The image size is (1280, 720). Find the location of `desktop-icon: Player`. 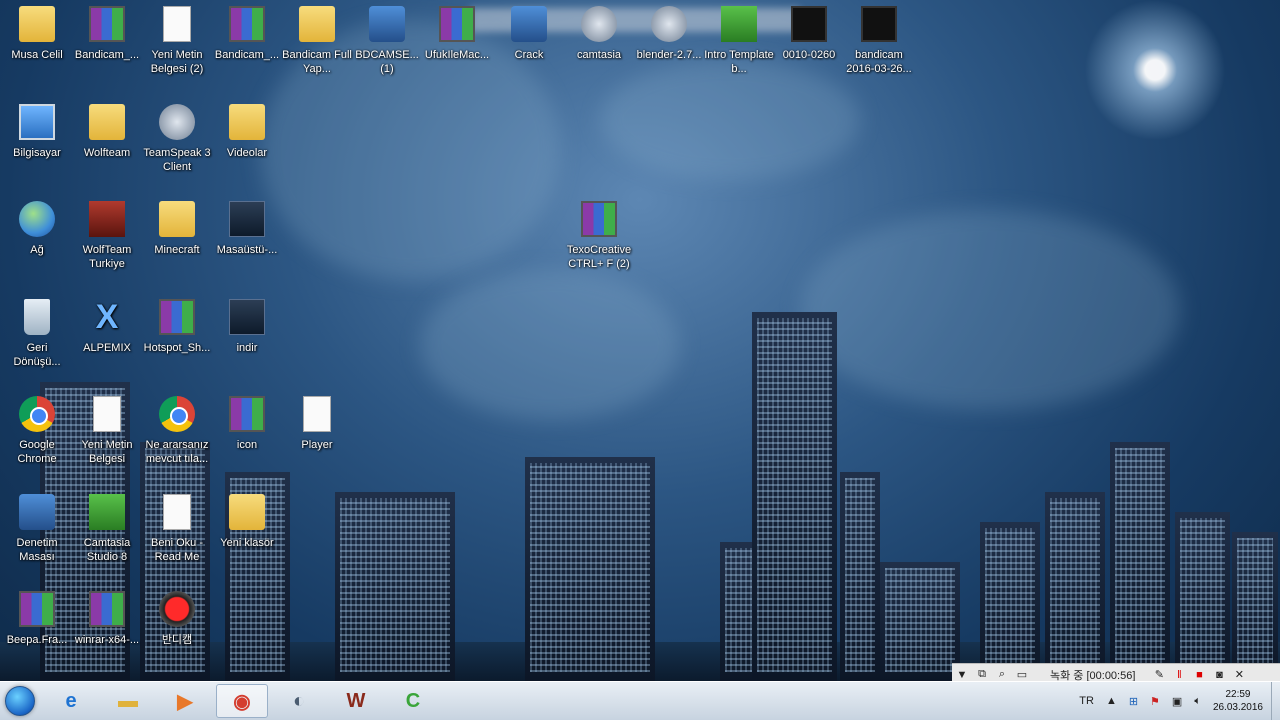

desktop-icon: Player is located at coordinates (317, 424).